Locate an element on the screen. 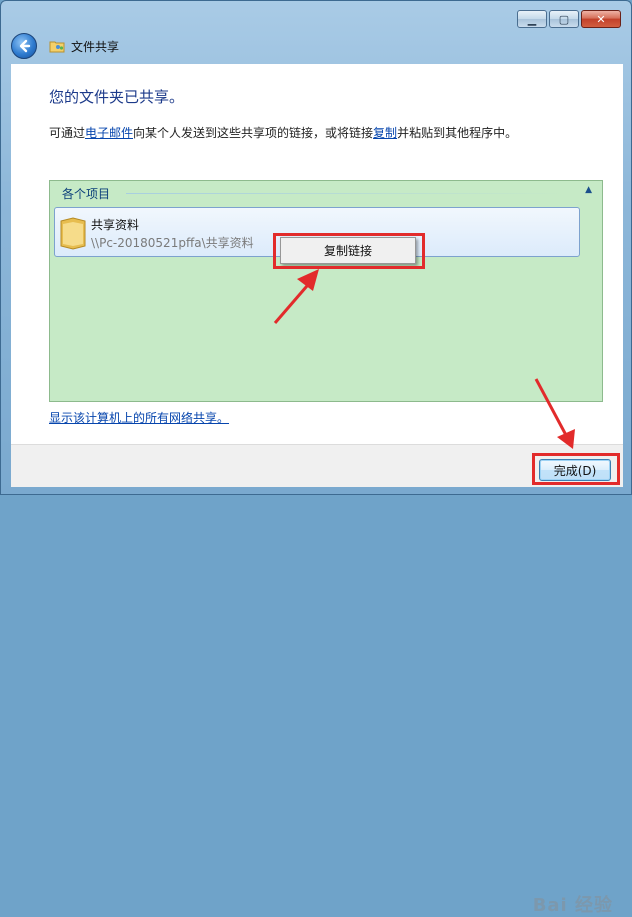  baidu-watermark: Bai 经验 is located at coordinates (572, 905).